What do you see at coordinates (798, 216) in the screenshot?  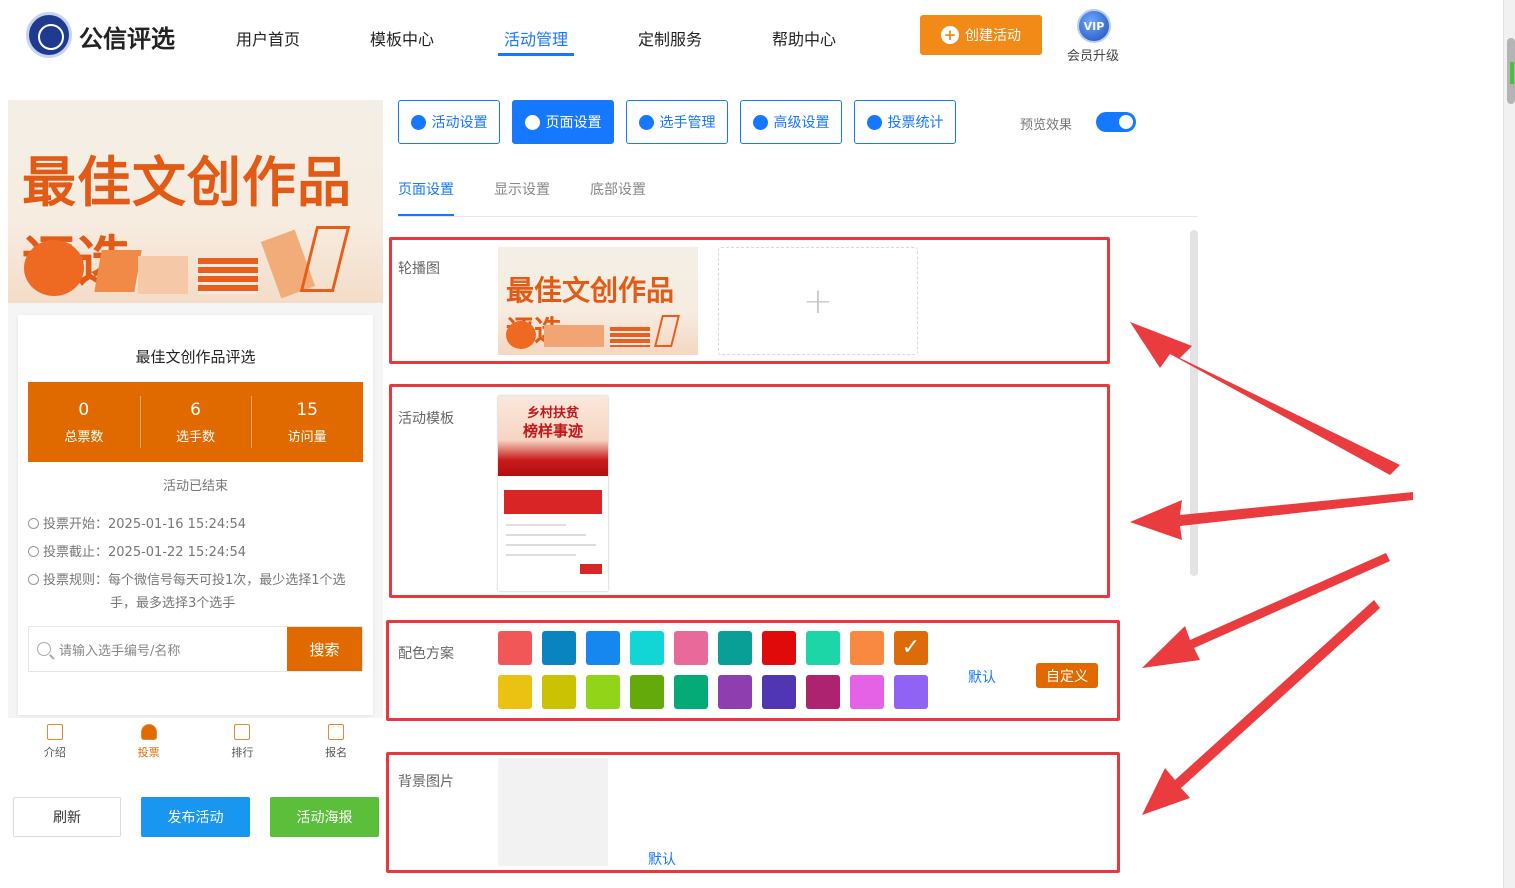 I see `subtab-divider` at bounding box center [798, 216].